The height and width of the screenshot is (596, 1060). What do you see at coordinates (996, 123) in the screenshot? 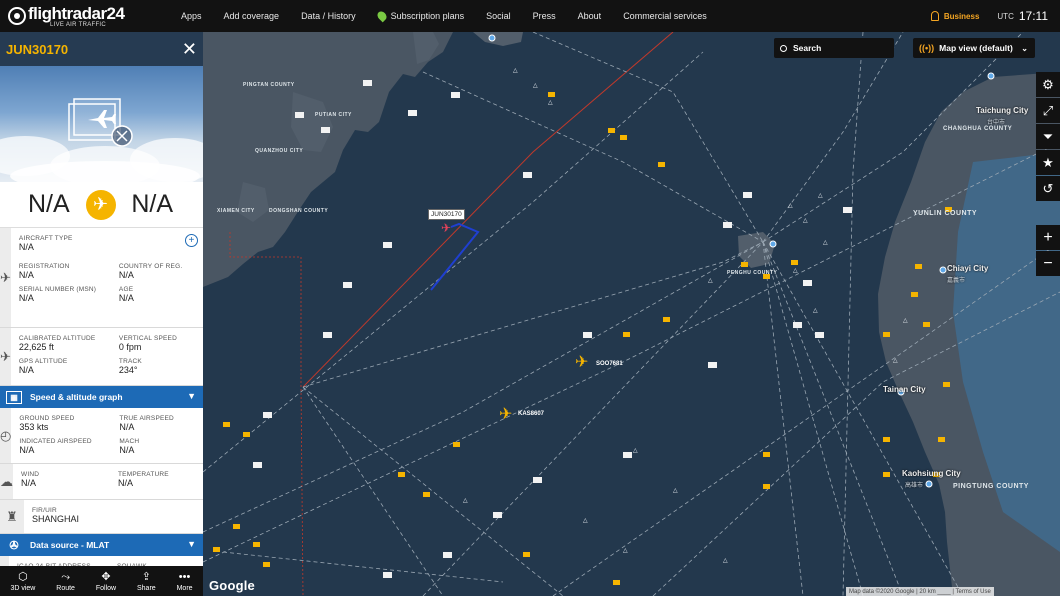
I see `place-taichung-city-zh: 台中市` at bounding box center [996, 123].